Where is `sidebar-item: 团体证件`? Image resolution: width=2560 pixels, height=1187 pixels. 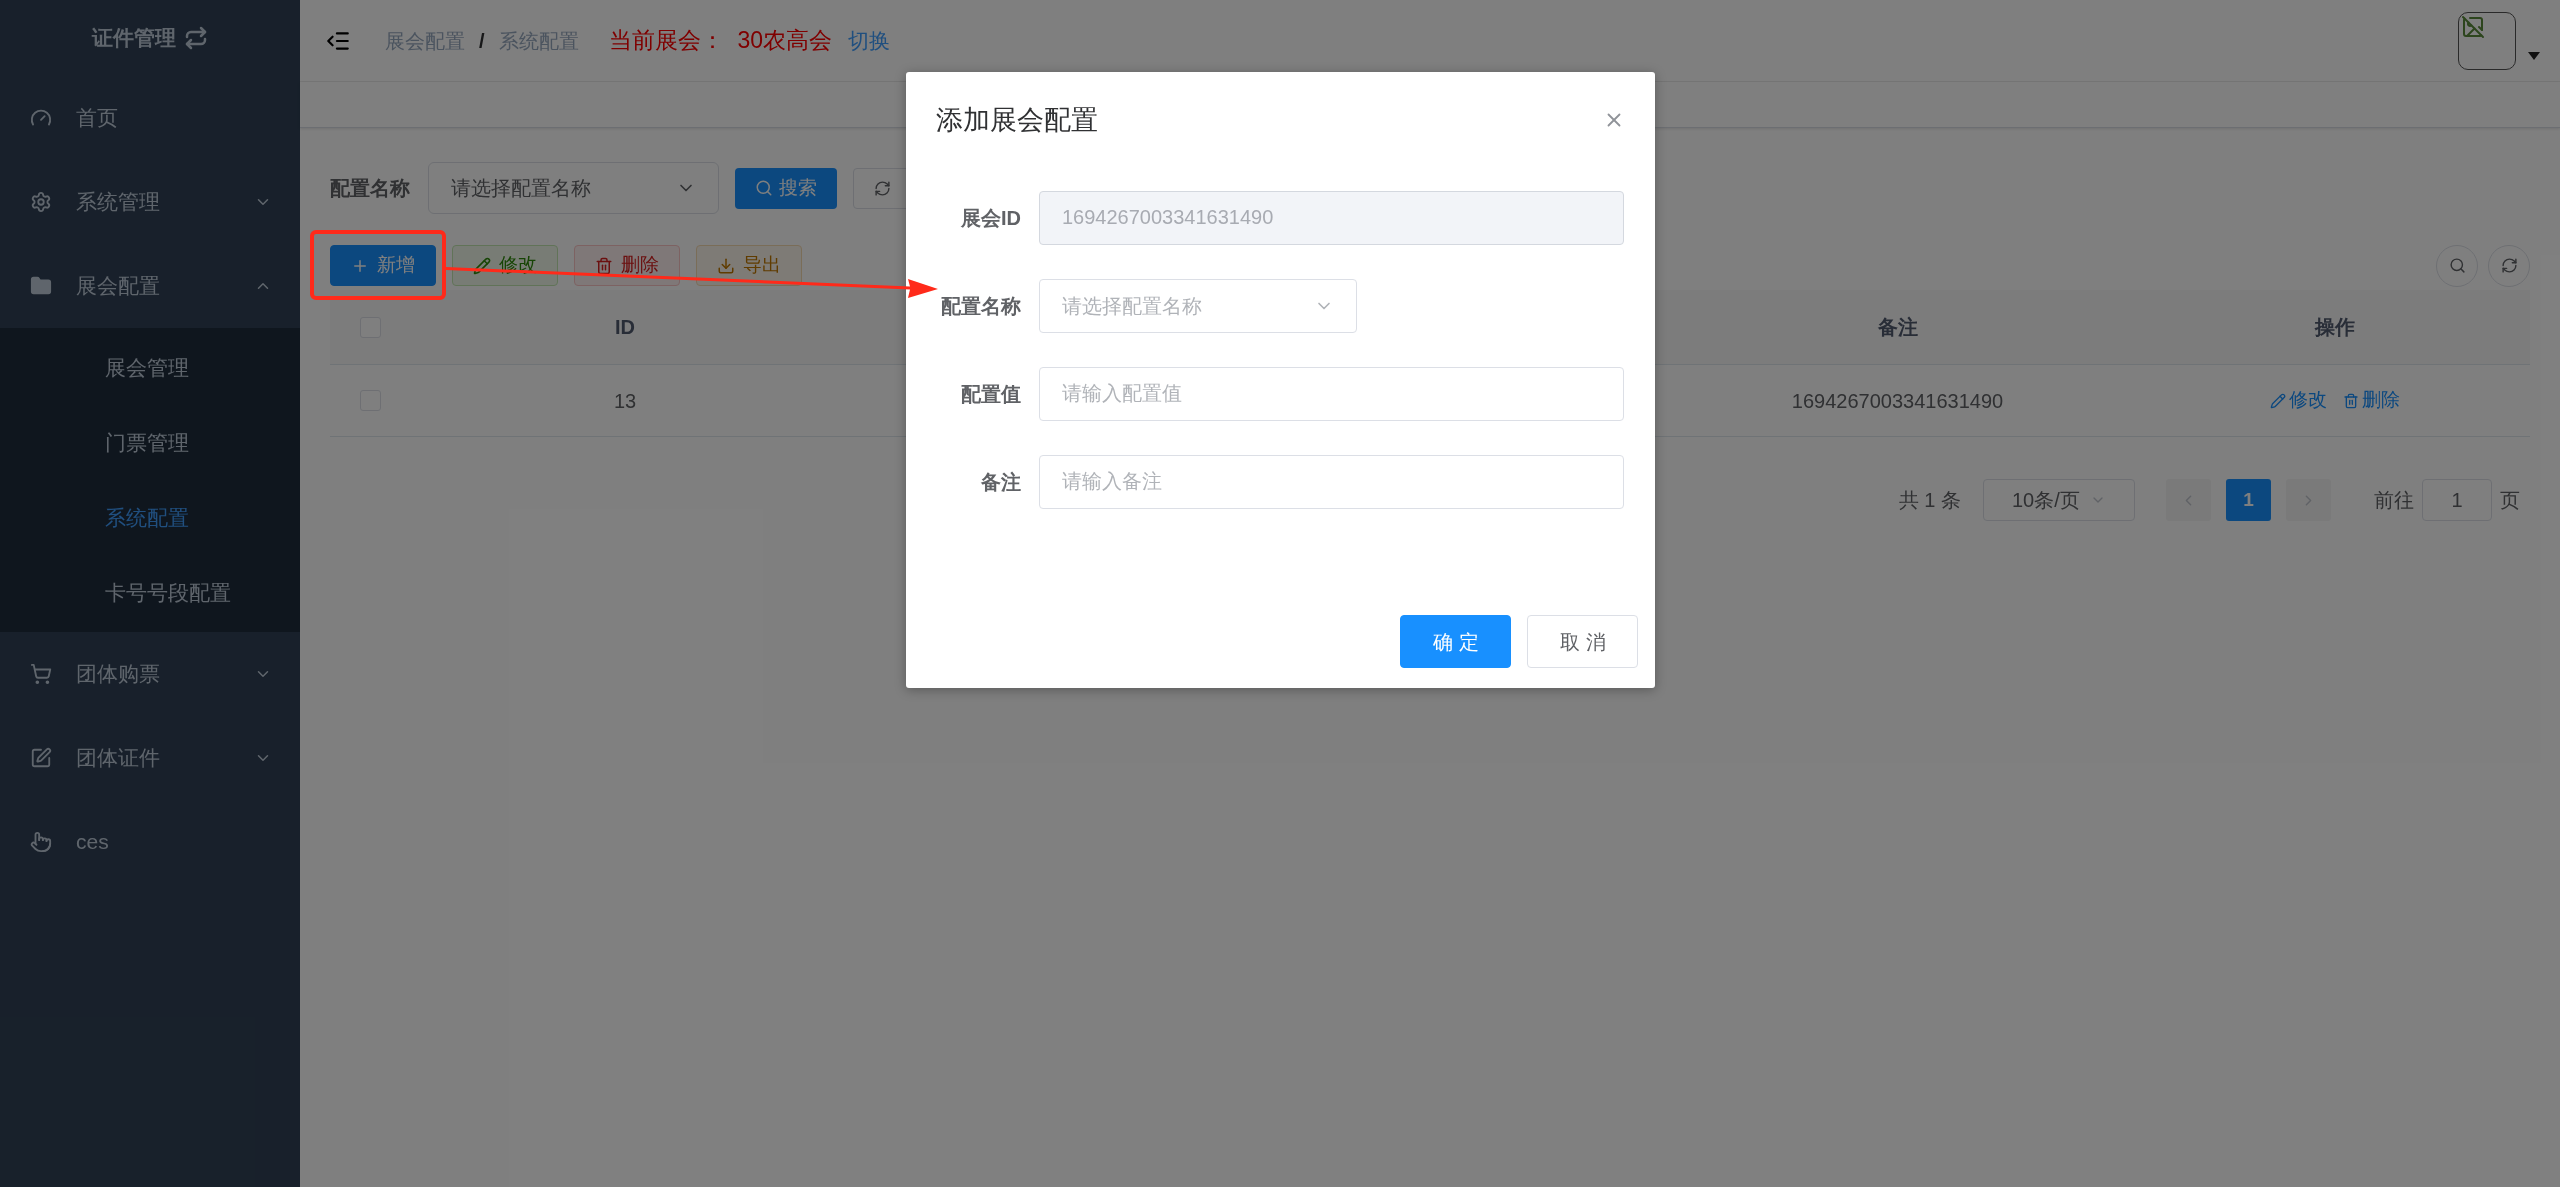 sidebar-item: 团体证件 is located at coordinates (150, 758).